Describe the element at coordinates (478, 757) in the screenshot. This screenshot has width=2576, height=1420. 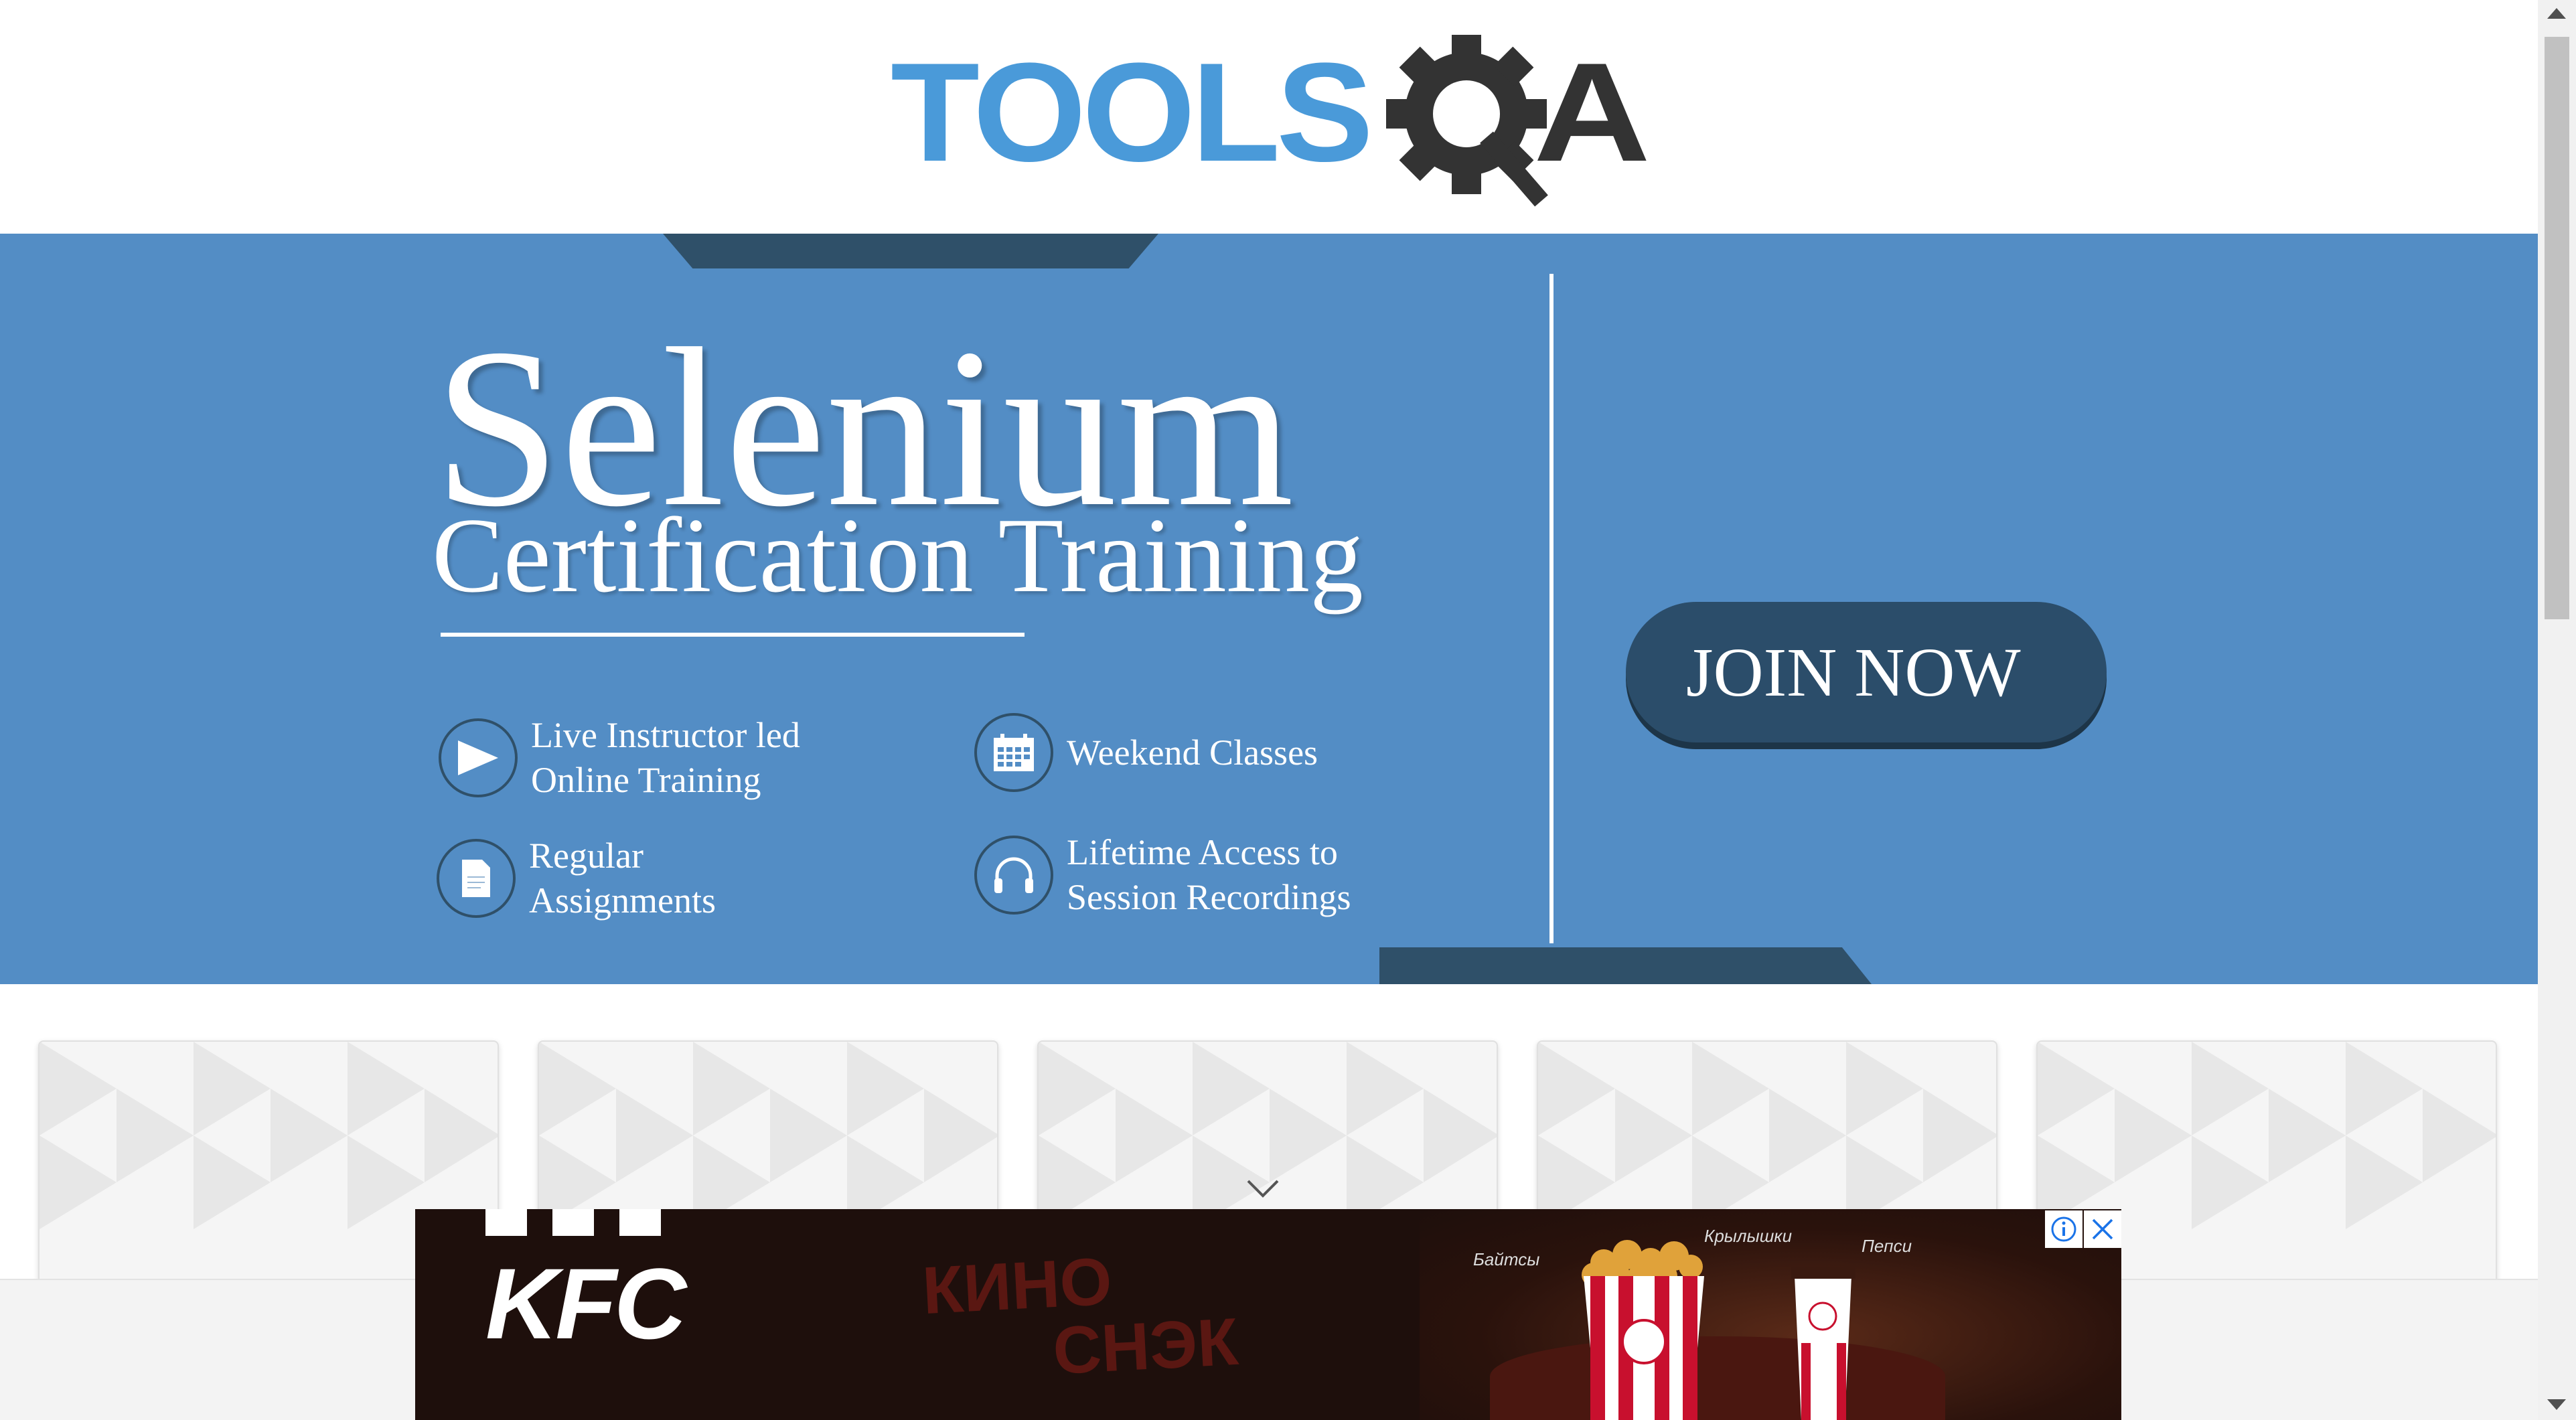
I see `play-icon` at that location.